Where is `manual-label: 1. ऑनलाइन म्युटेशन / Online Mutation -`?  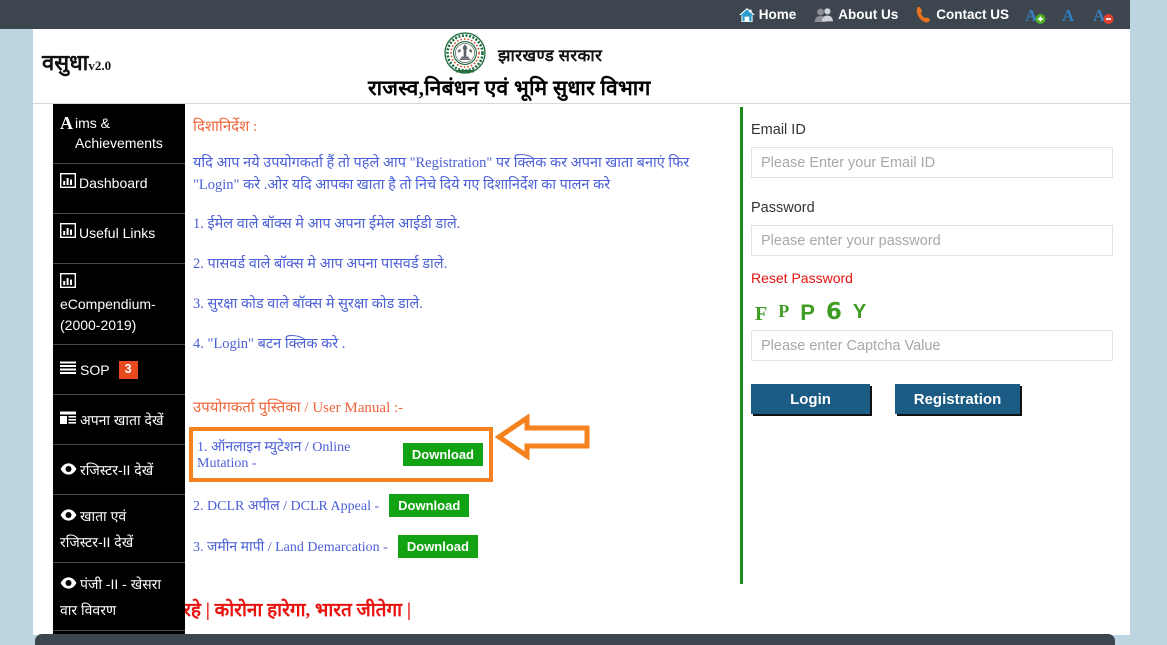 manual-label: 1. ऑनलाइन म्युटेशन / Online Mutation - is located at coordinates (274, 455).